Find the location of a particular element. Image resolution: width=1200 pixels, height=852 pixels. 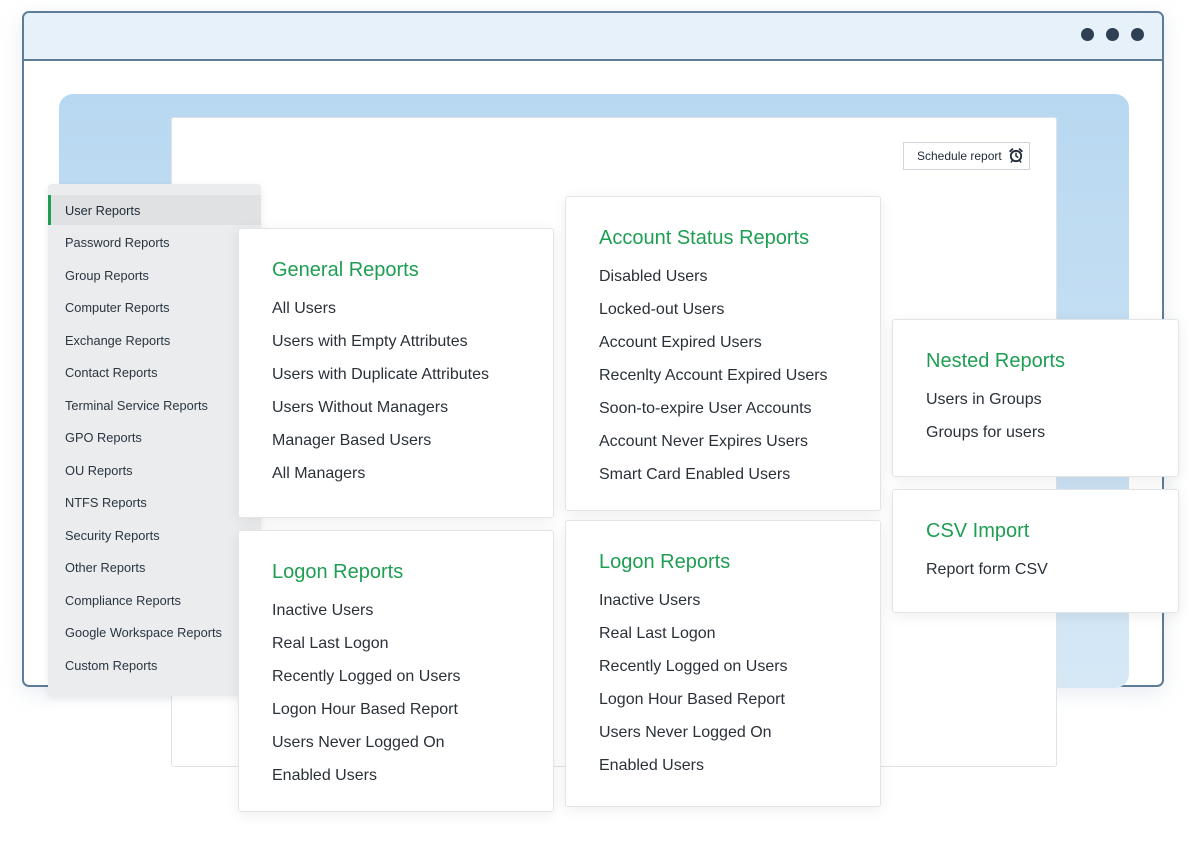

report-link: Users in Groups is located at coordinates (984, 400).